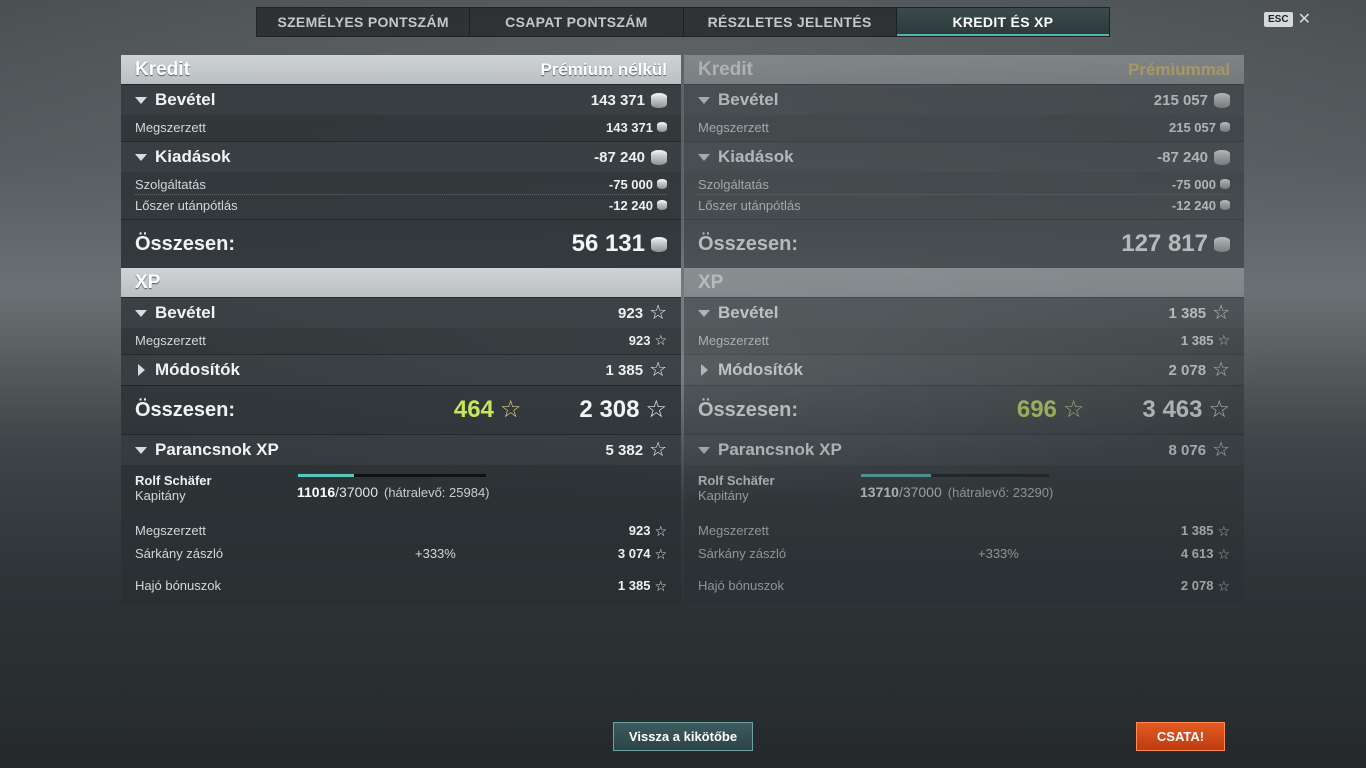 Image resolution: width=1366 pixels, height=768 pixels. Describe the element at coordinates (473, 409) in the screenshot. I see `free-xp-value: 464` at that location.